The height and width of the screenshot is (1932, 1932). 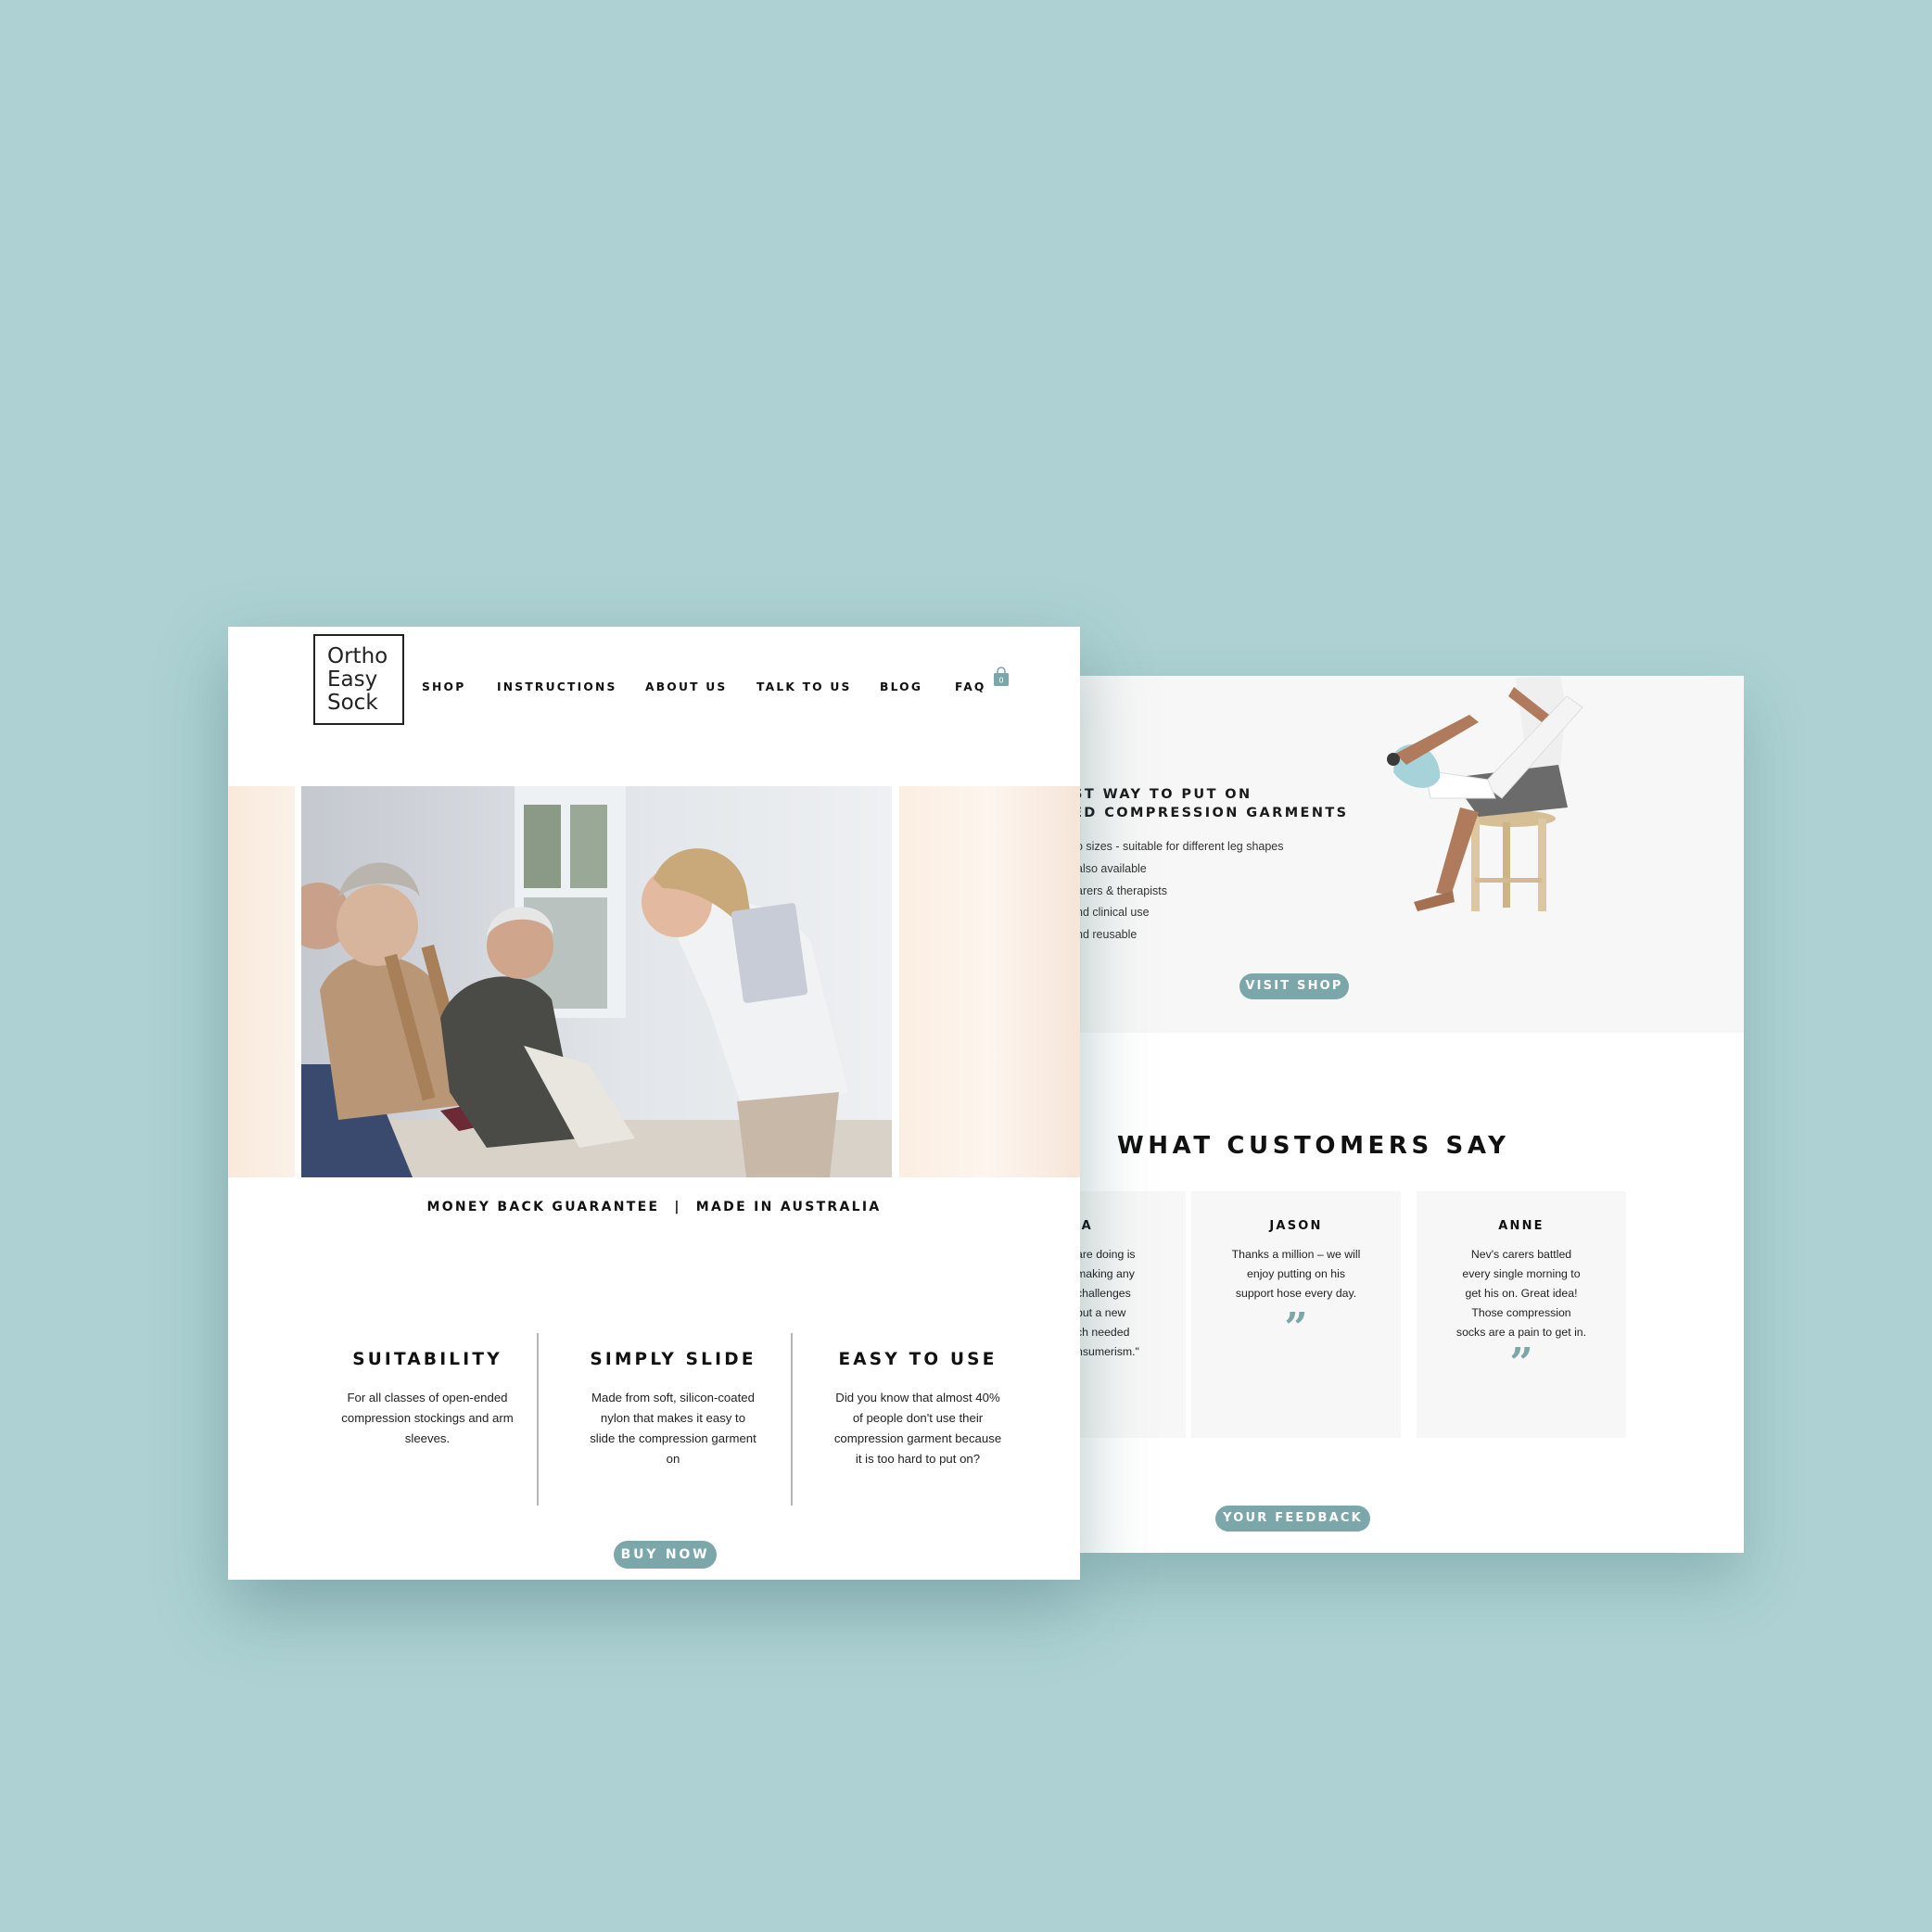 What do you see at coordinates (1521, 1226) in the screenshot?
I see `testimonial-name: ANNE` at bounding box center [1521, 1226].